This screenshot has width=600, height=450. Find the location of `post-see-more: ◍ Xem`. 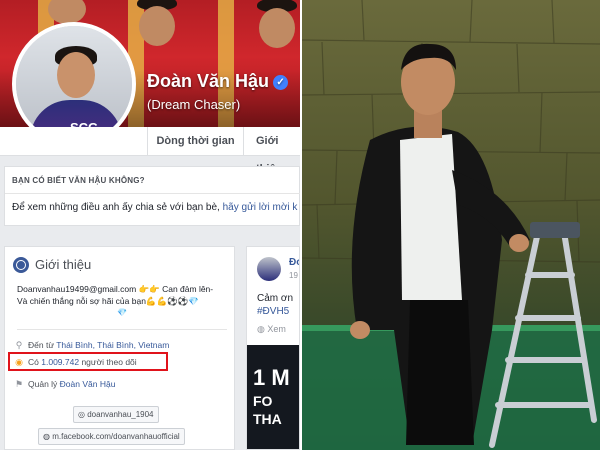

post-see-more: ◍ Xem is located at coordinates (271, 329).